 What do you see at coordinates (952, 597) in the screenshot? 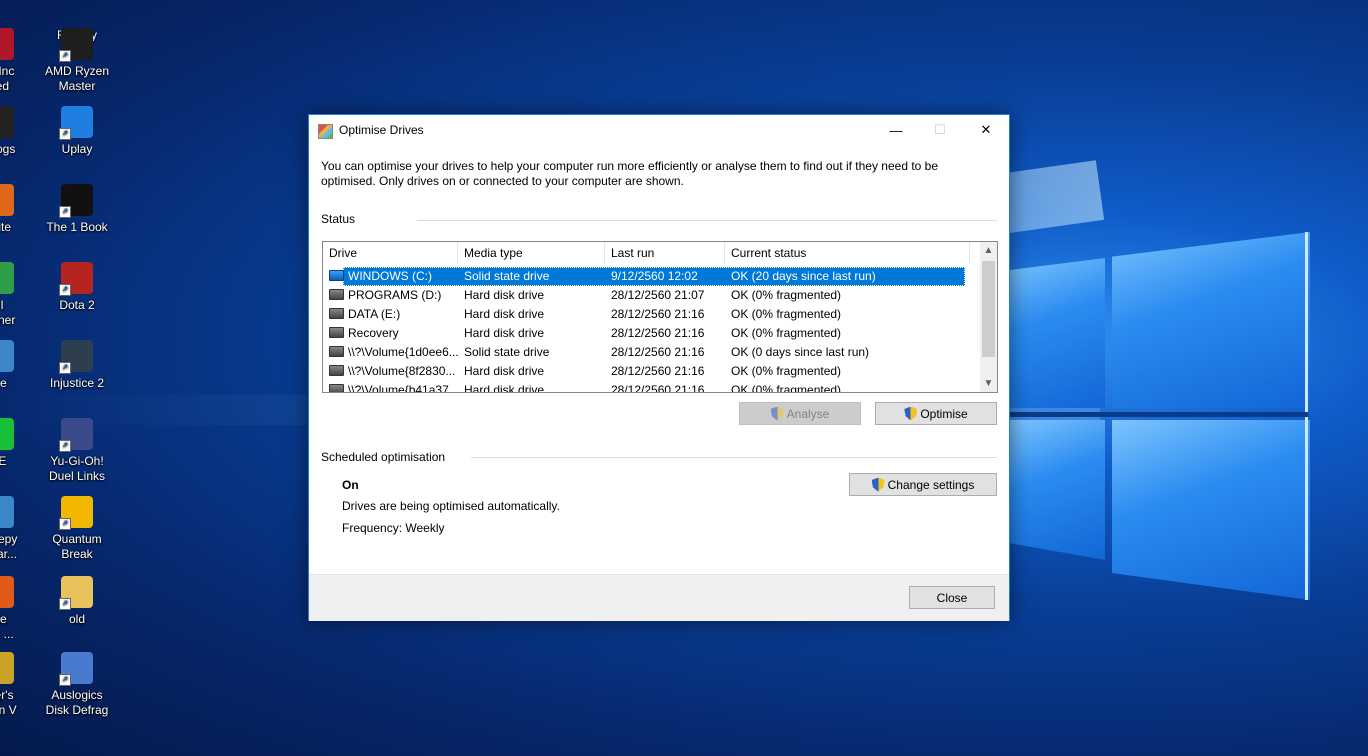
I see `close-button: Close` at bounding box center [952, 597].